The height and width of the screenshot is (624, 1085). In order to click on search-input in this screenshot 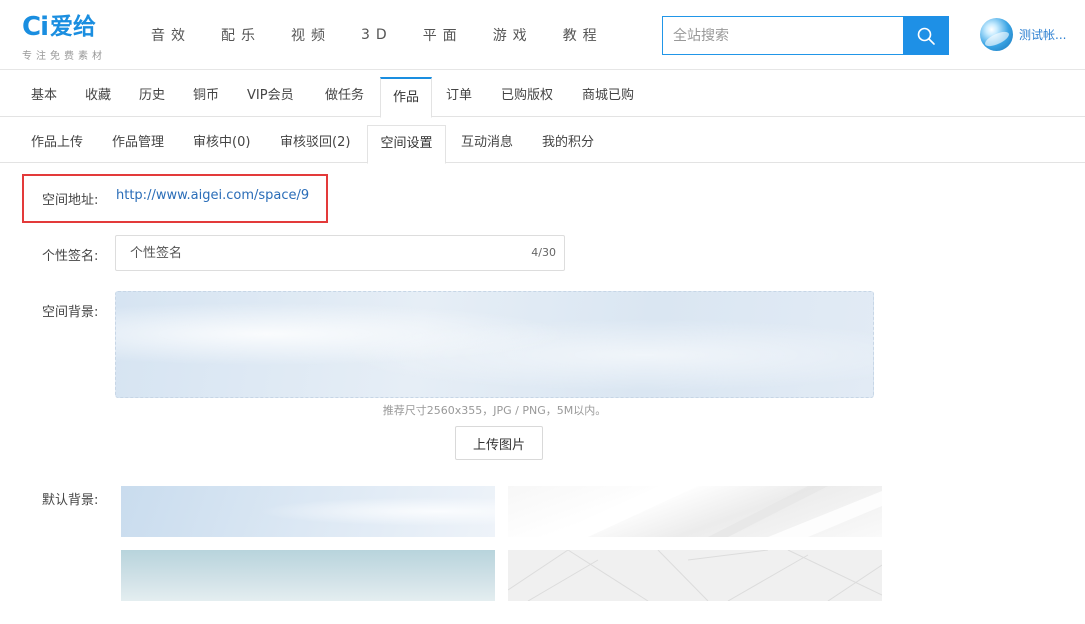, I will do `click(782, 35)`.